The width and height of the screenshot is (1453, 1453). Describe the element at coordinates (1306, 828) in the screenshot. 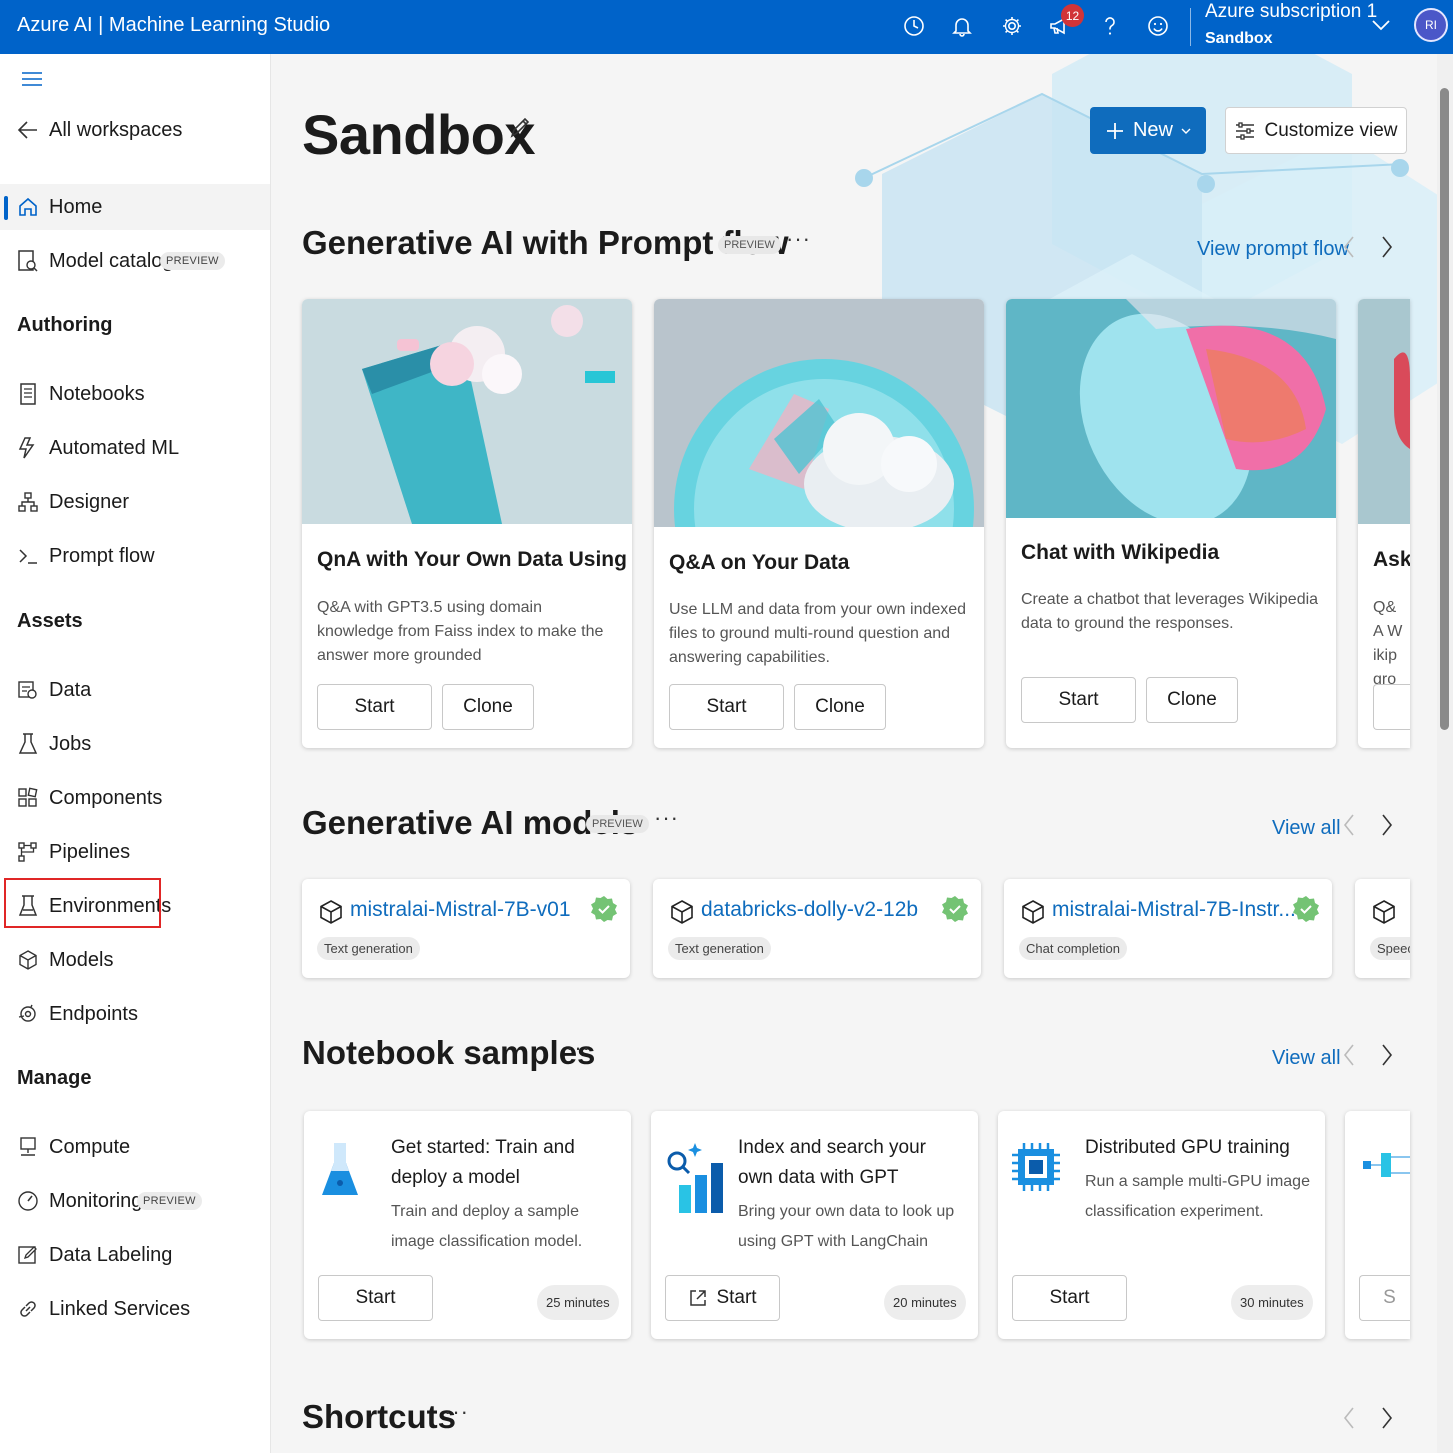

I see `view-all-models-link: View all` at that location.